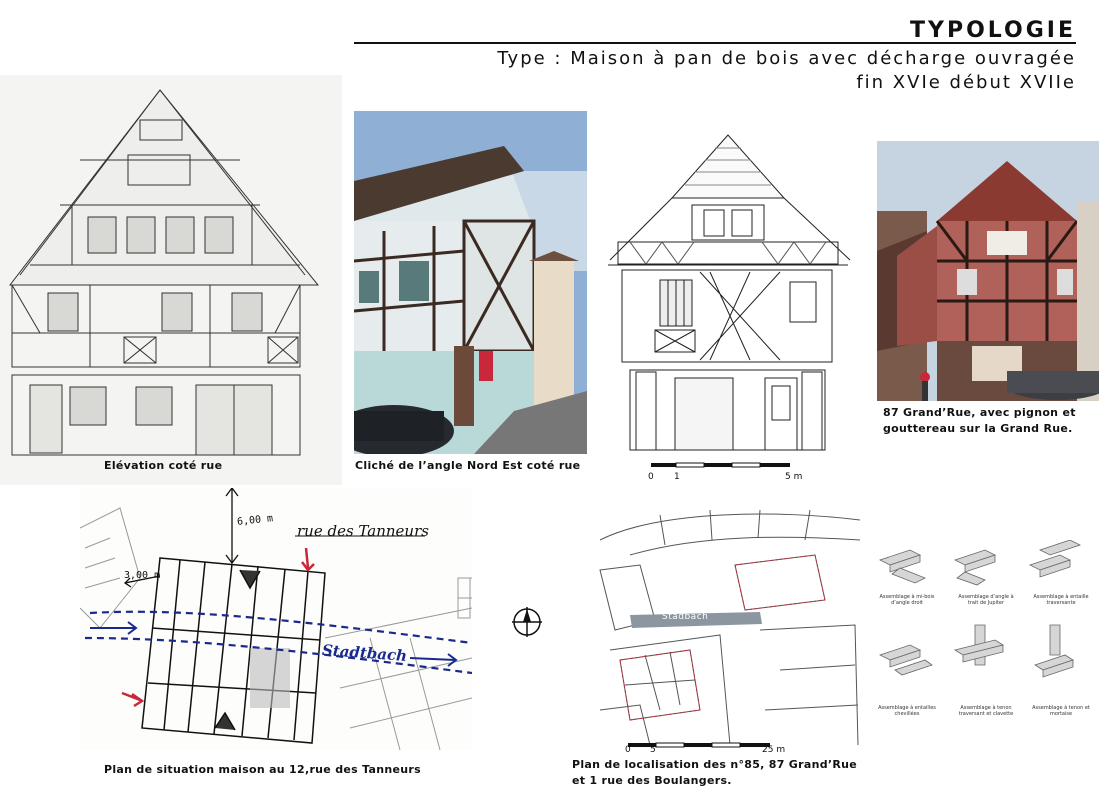  Describe the element at coordinates (774, 750) in the screenshot. I see `scale-large-25: 25 m` at that location.